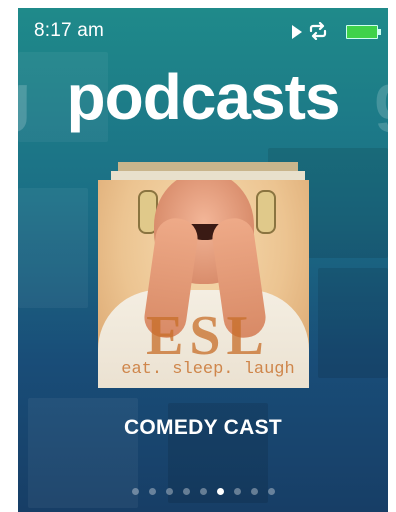  I want to click on headphone-right, so click(266, 212).